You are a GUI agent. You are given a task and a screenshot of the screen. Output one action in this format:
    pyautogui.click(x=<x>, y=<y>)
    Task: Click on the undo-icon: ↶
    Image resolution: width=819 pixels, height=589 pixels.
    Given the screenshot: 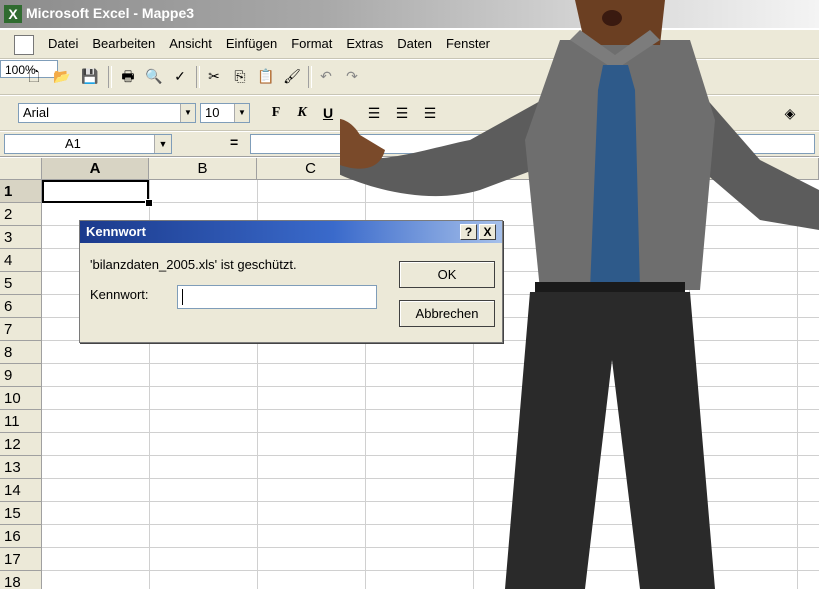 What is the action you would take?
    pyautogui.click(x=326, y=76)
    